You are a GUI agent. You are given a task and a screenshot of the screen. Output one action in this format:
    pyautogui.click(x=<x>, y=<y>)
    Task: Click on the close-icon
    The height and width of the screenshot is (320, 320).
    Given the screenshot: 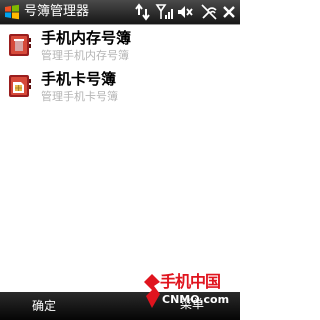 What is the action you would take?
    pyautogui.click(x=229, y=12)
    